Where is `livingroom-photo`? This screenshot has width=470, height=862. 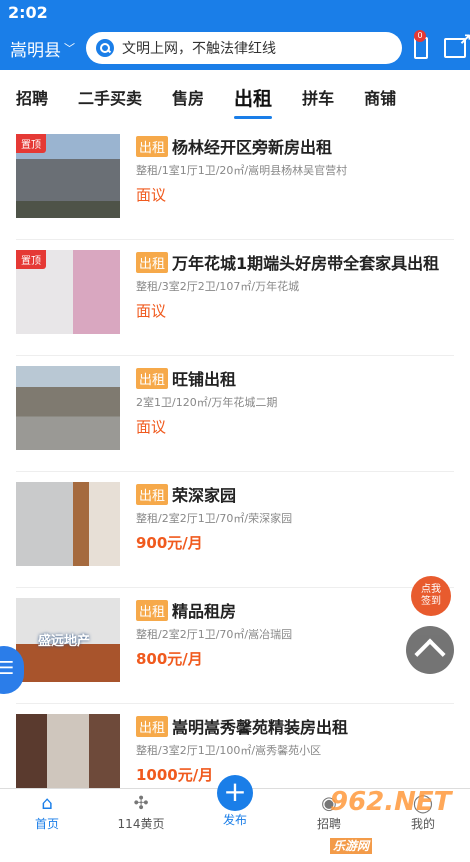
livingroom-photo is located at coordinates (68, 524).